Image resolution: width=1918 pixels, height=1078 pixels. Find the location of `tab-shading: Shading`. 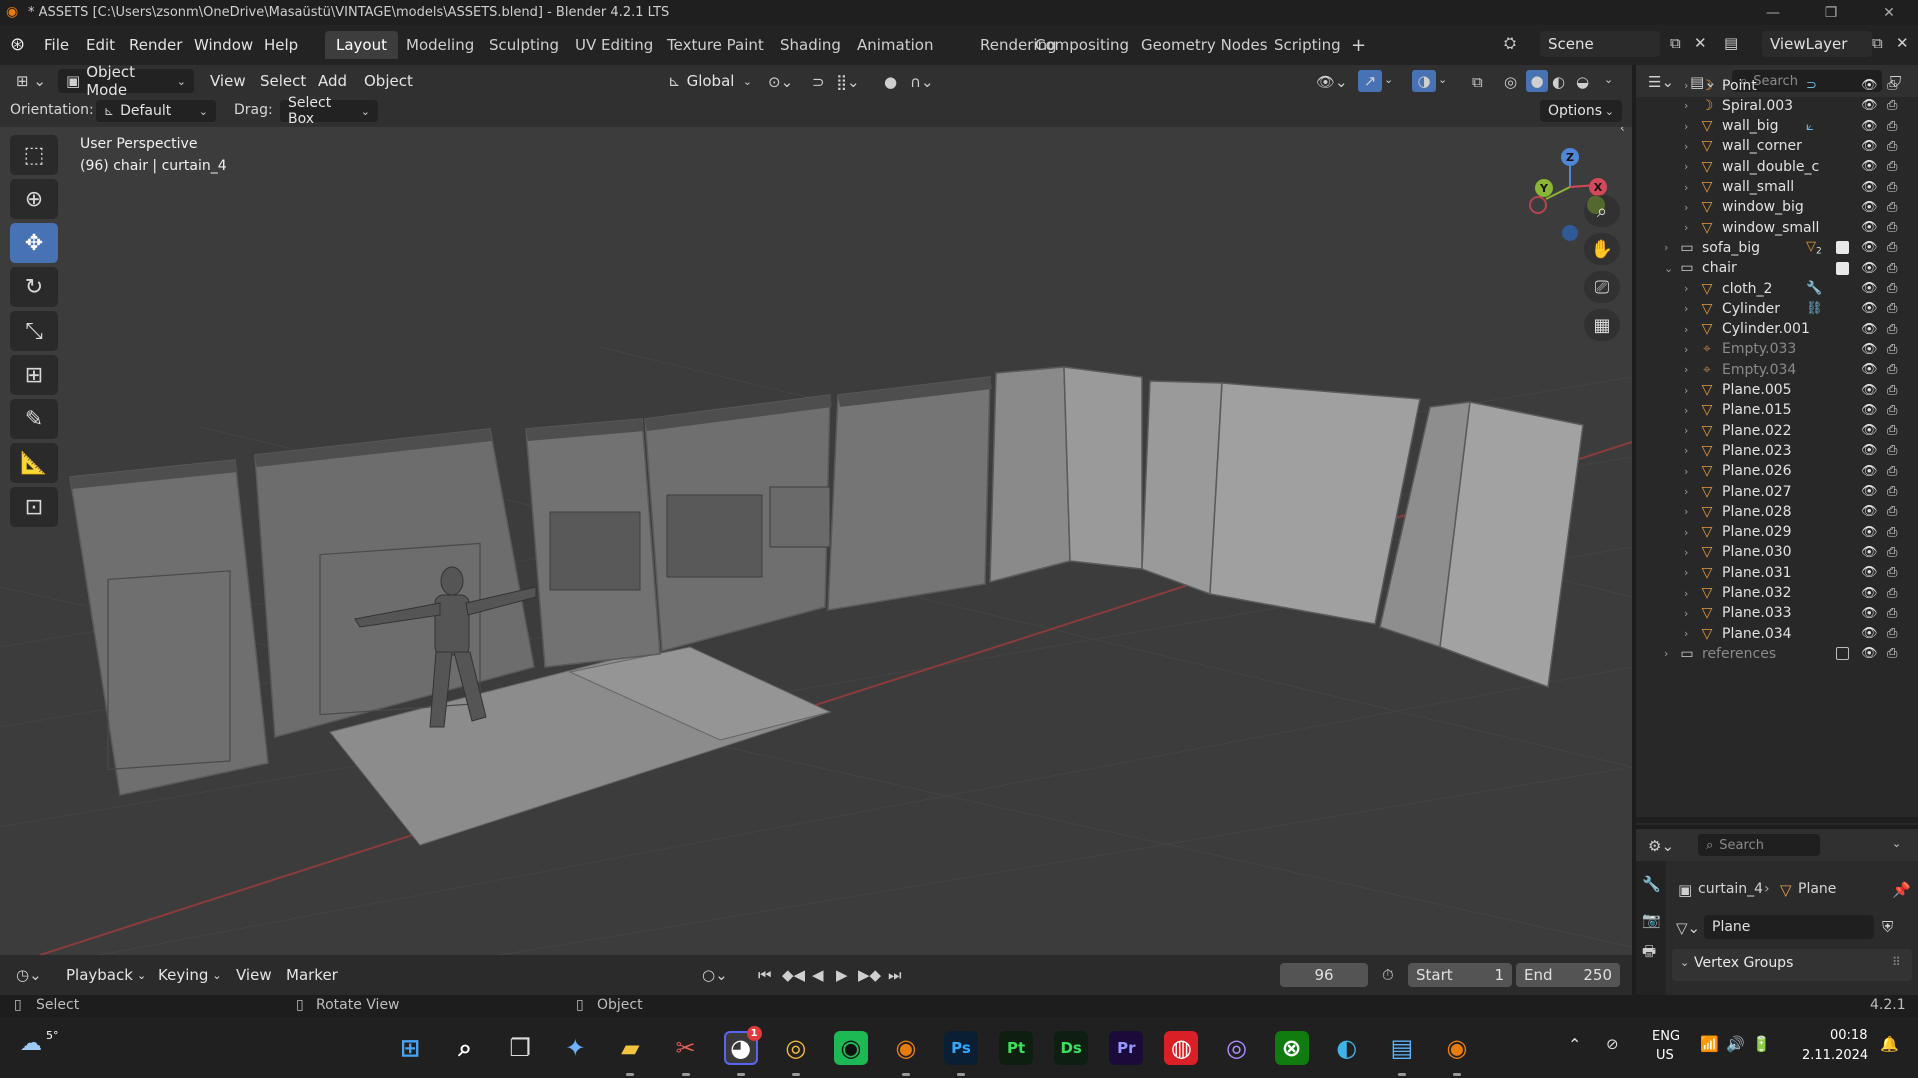

tab-shading: Shading is located at coordinates (810, 45).